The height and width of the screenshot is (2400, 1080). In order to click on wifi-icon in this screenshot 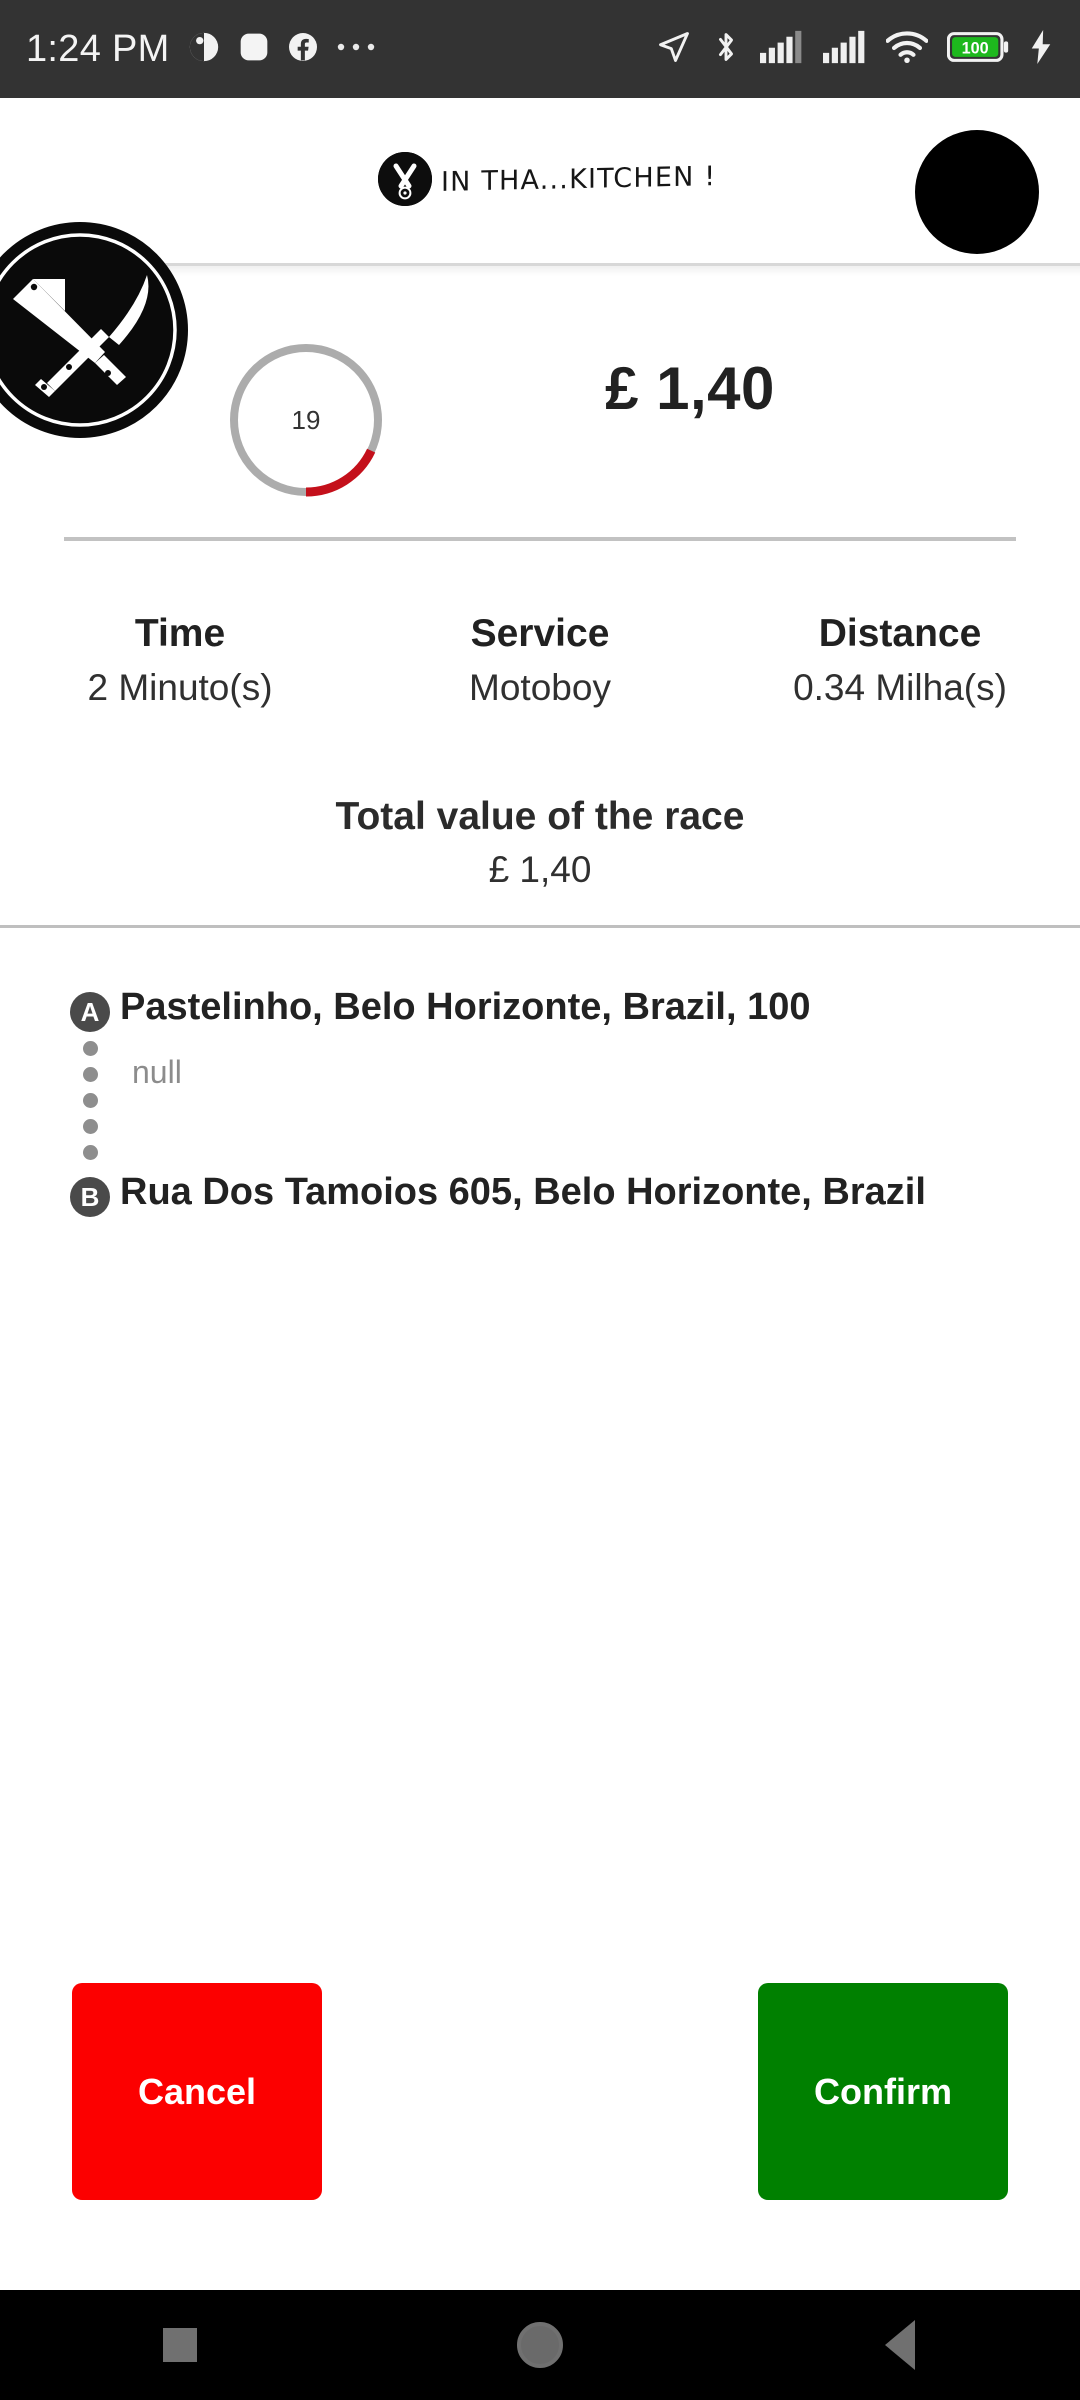, I will do `click(907, 49)`.